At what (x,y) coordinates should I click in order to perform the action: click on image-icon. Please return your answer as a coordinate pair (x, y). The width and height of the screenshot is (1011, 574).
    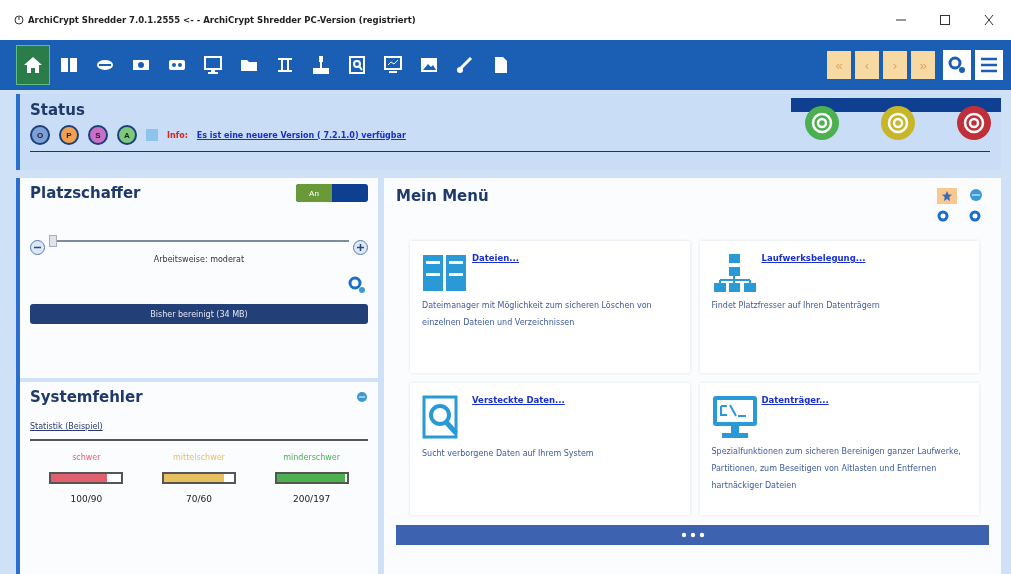
    Looking at the image, I should click on (429, 65).